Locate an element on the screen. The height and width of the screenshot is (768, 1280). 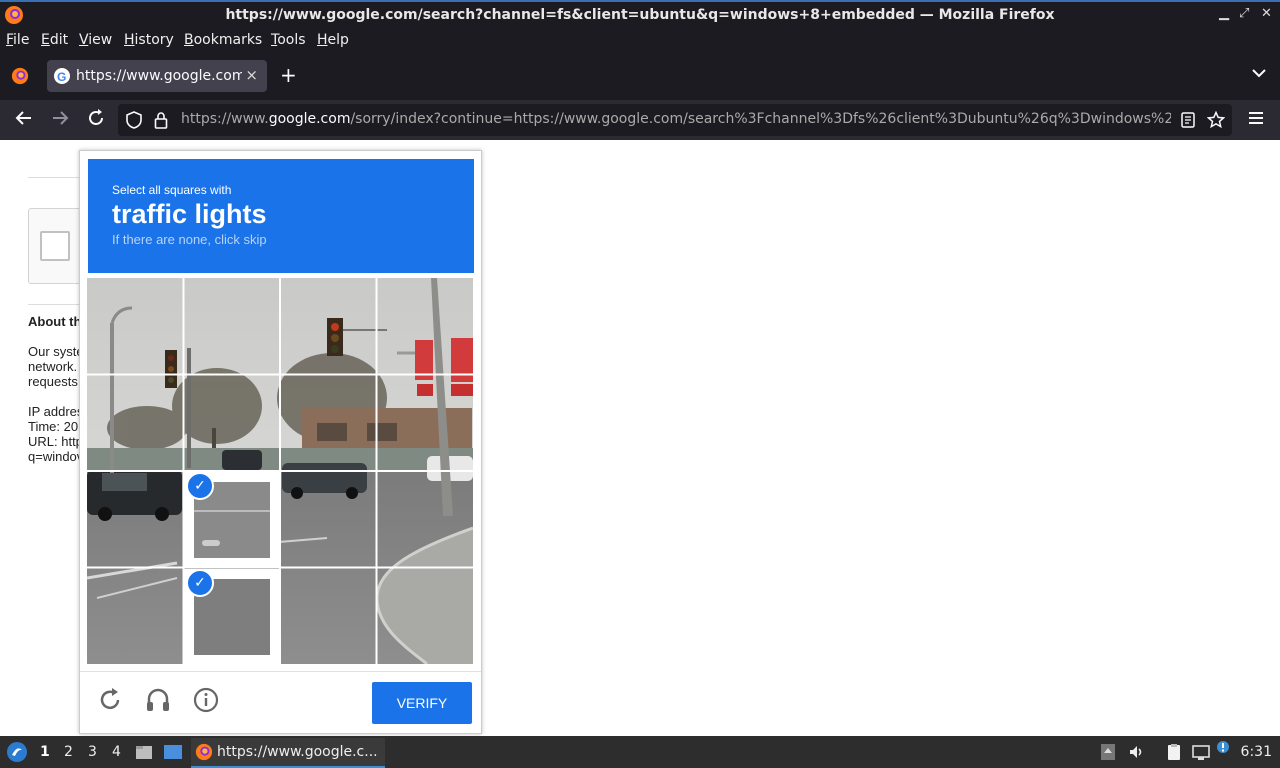
reader-view-icon is located at coordinates (1188, 122).